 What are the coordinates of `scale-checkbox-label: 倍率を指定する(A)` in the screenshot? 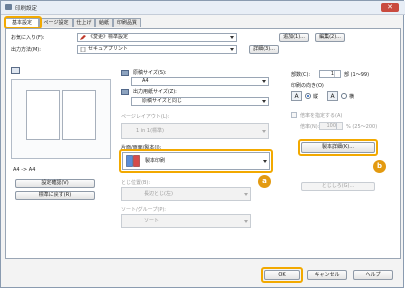 It's located at (321, 116).